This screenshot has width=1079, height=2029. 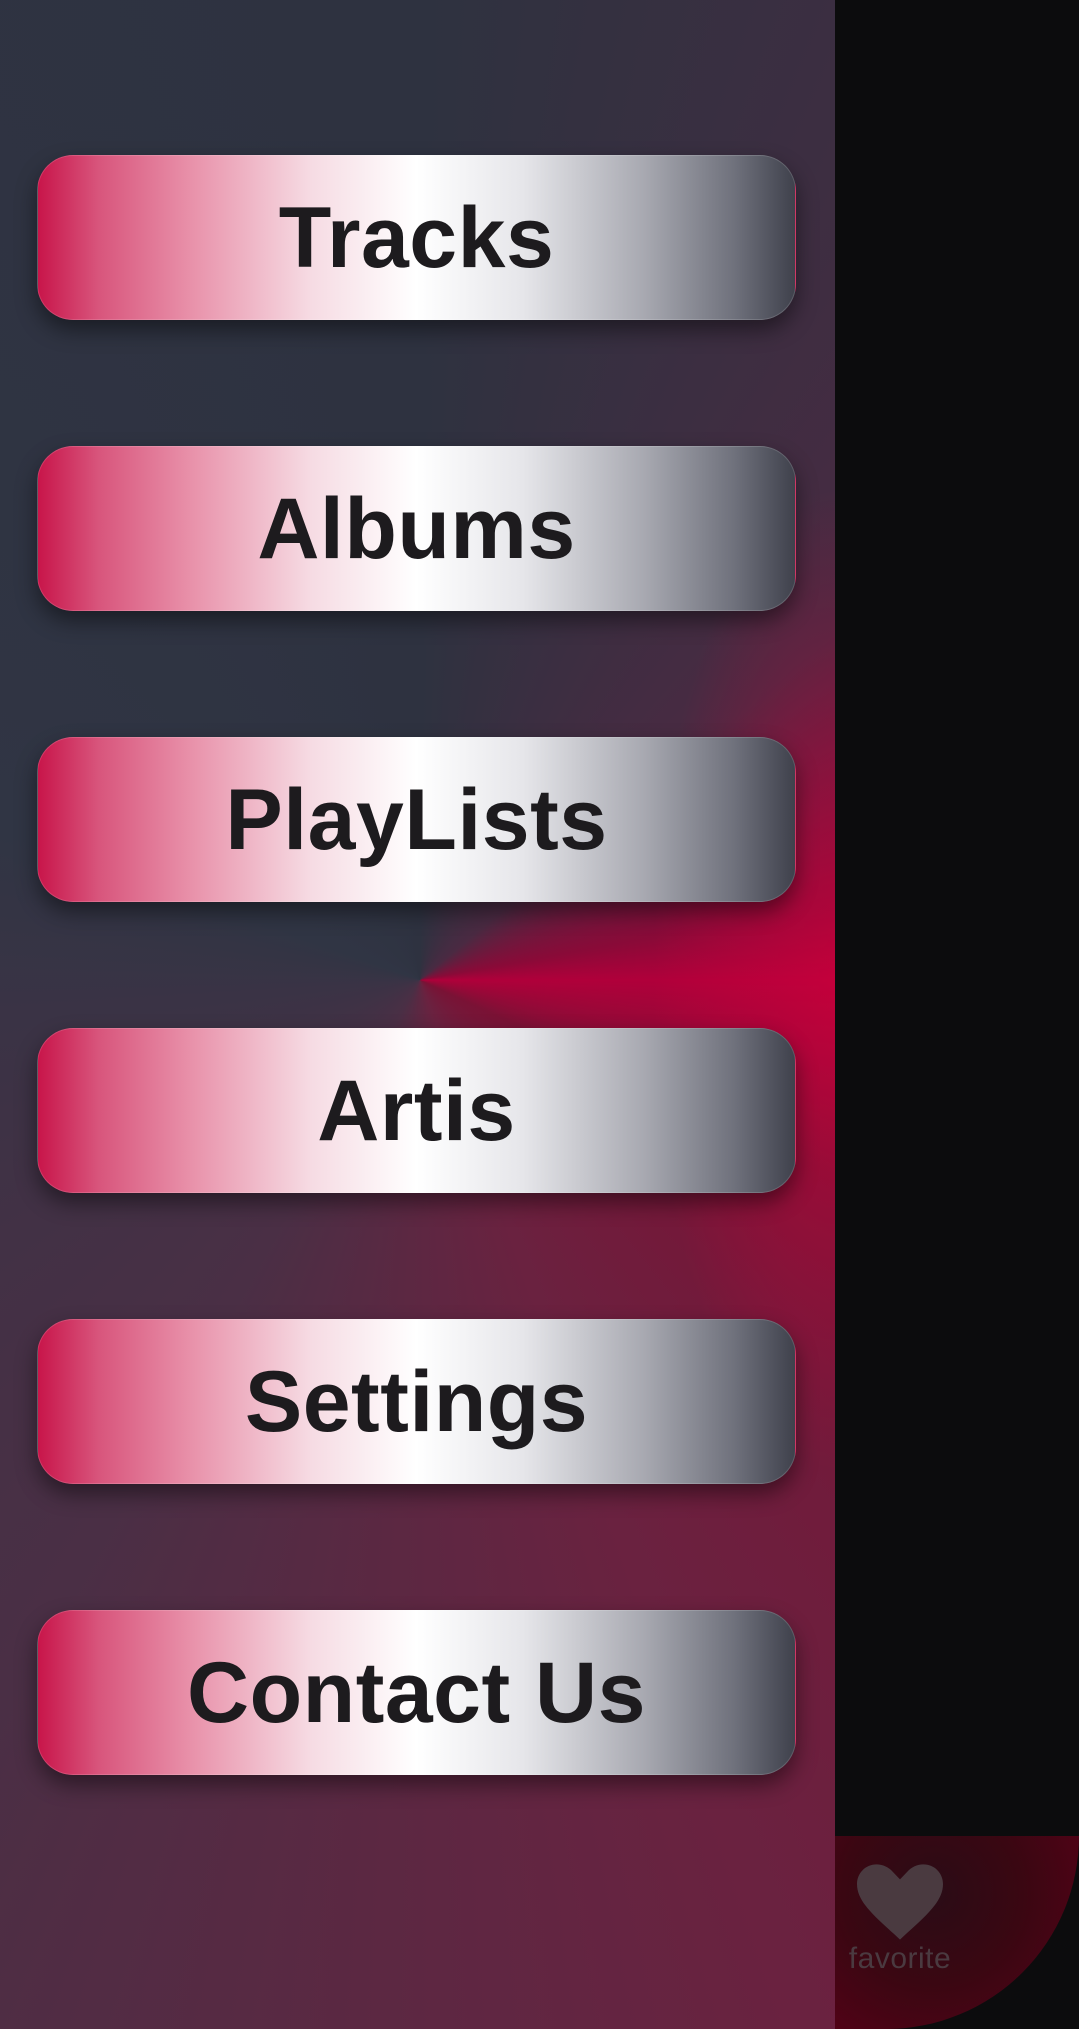 I want to click on favorite-label: favorite, so click(x=900, y=1958).